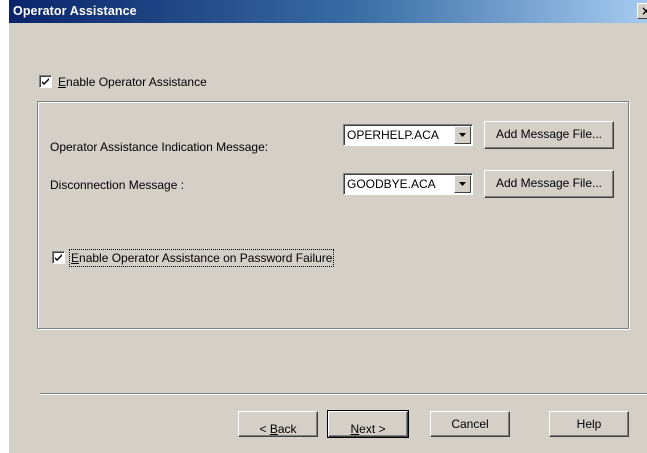 The height and width of the screenshot is (453, 647). I want to click on indication-message-label: Operator Assistance Indication Message:, so click(159, 147).